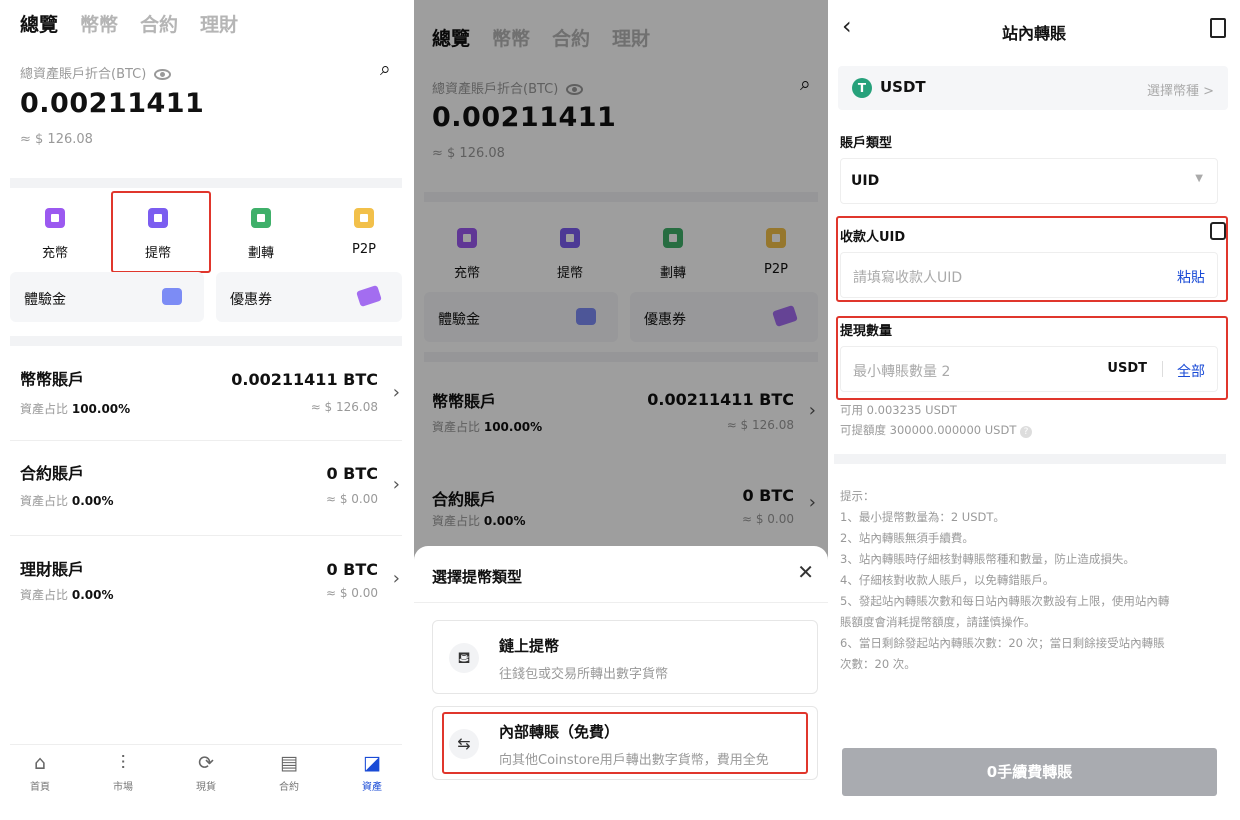  Describe the element at coordinates (938, 622) in the screenshot. I see `tip-line: 賬額度會消耗提幣額度，請謹慎操作。` at that location.